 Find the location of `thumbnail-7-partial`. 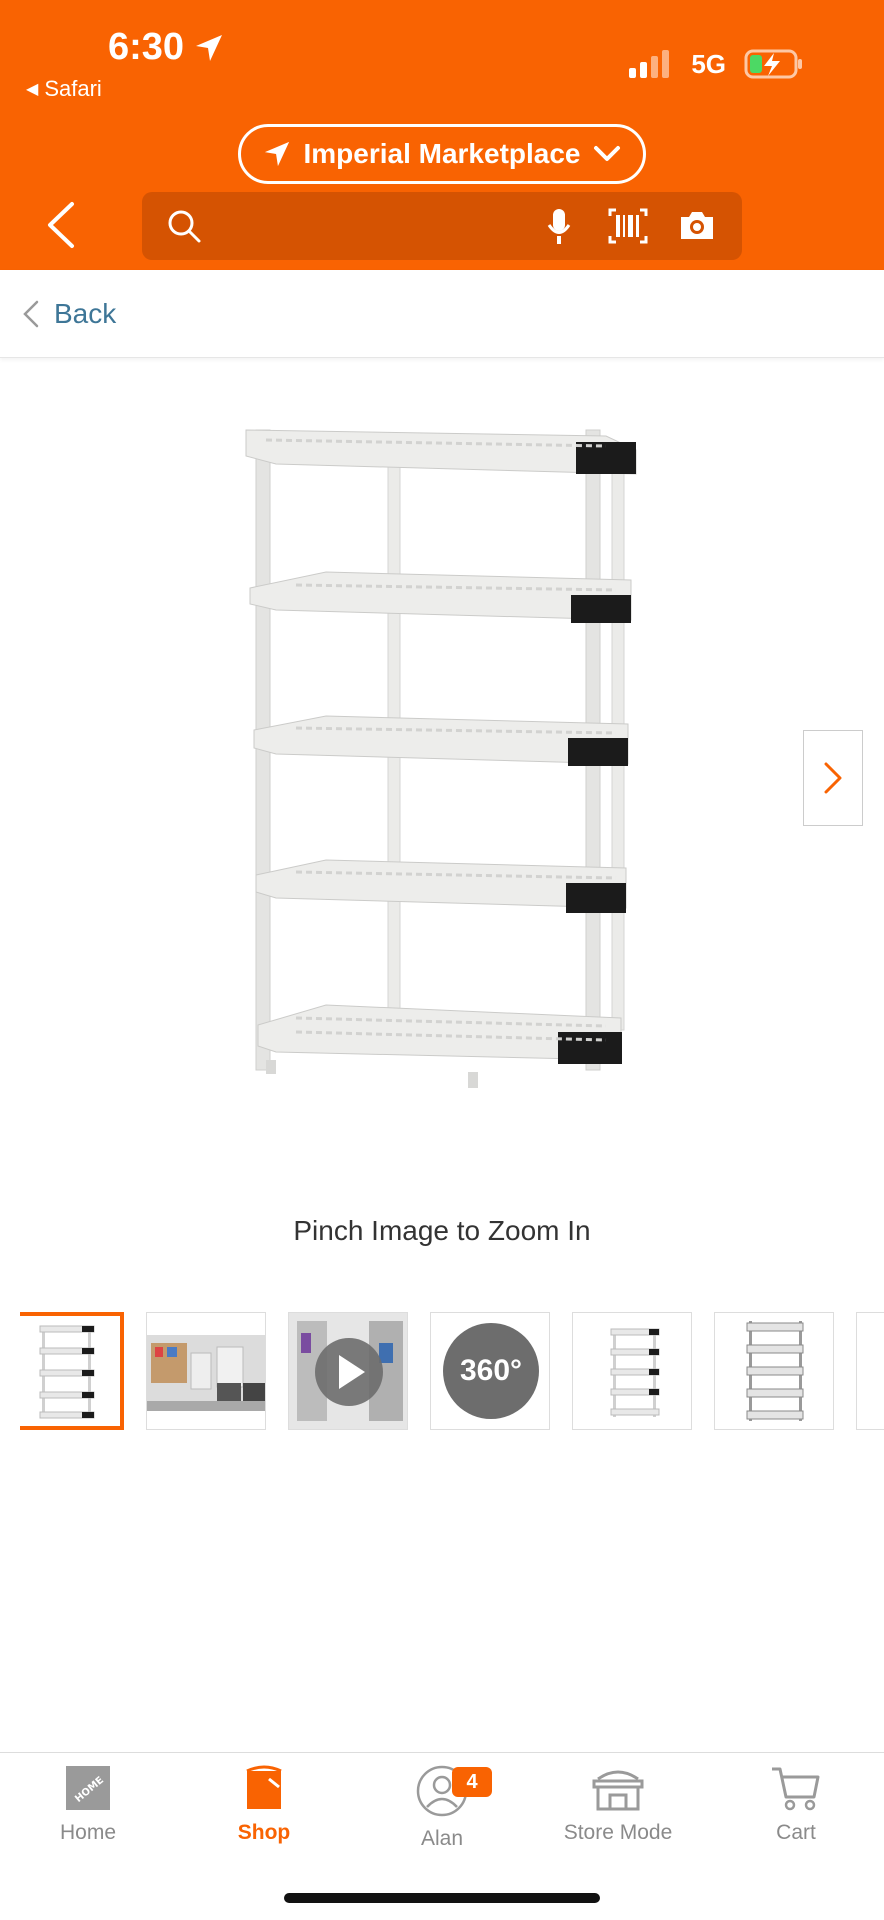

thumbnail-7-partial is located at coordinates (870, 1371).